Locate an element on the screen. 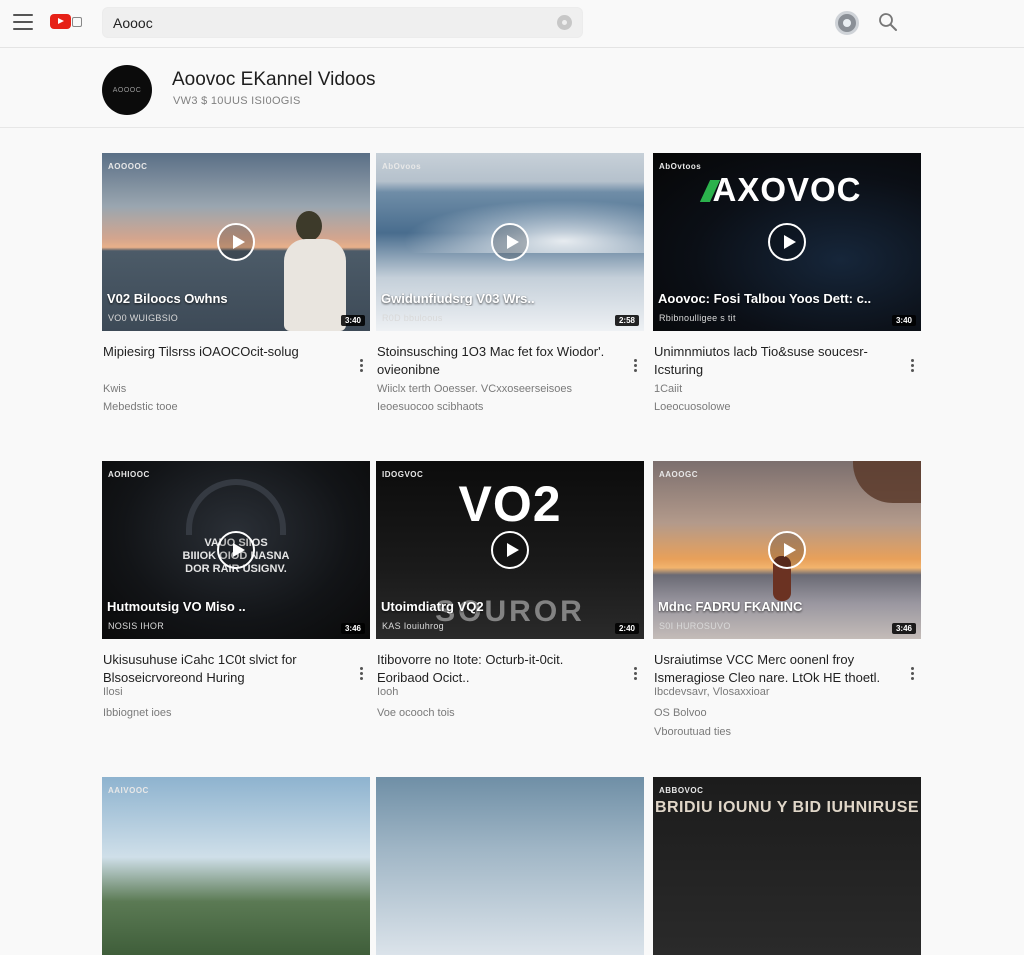  thumbnail-subcaption: NOSIS IHOR is located at coordinates (136, 626).